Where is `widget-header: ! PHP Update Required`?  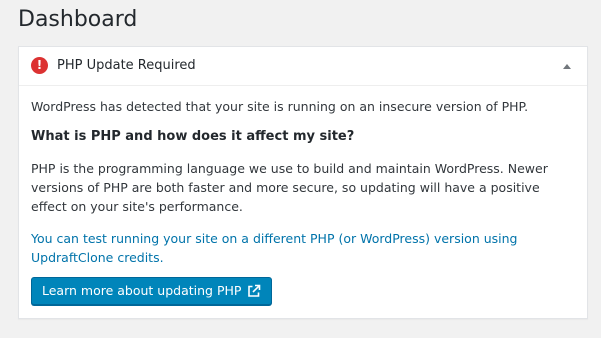
widget-header: ! PHP Update Required is located at coordinates (303, 66).